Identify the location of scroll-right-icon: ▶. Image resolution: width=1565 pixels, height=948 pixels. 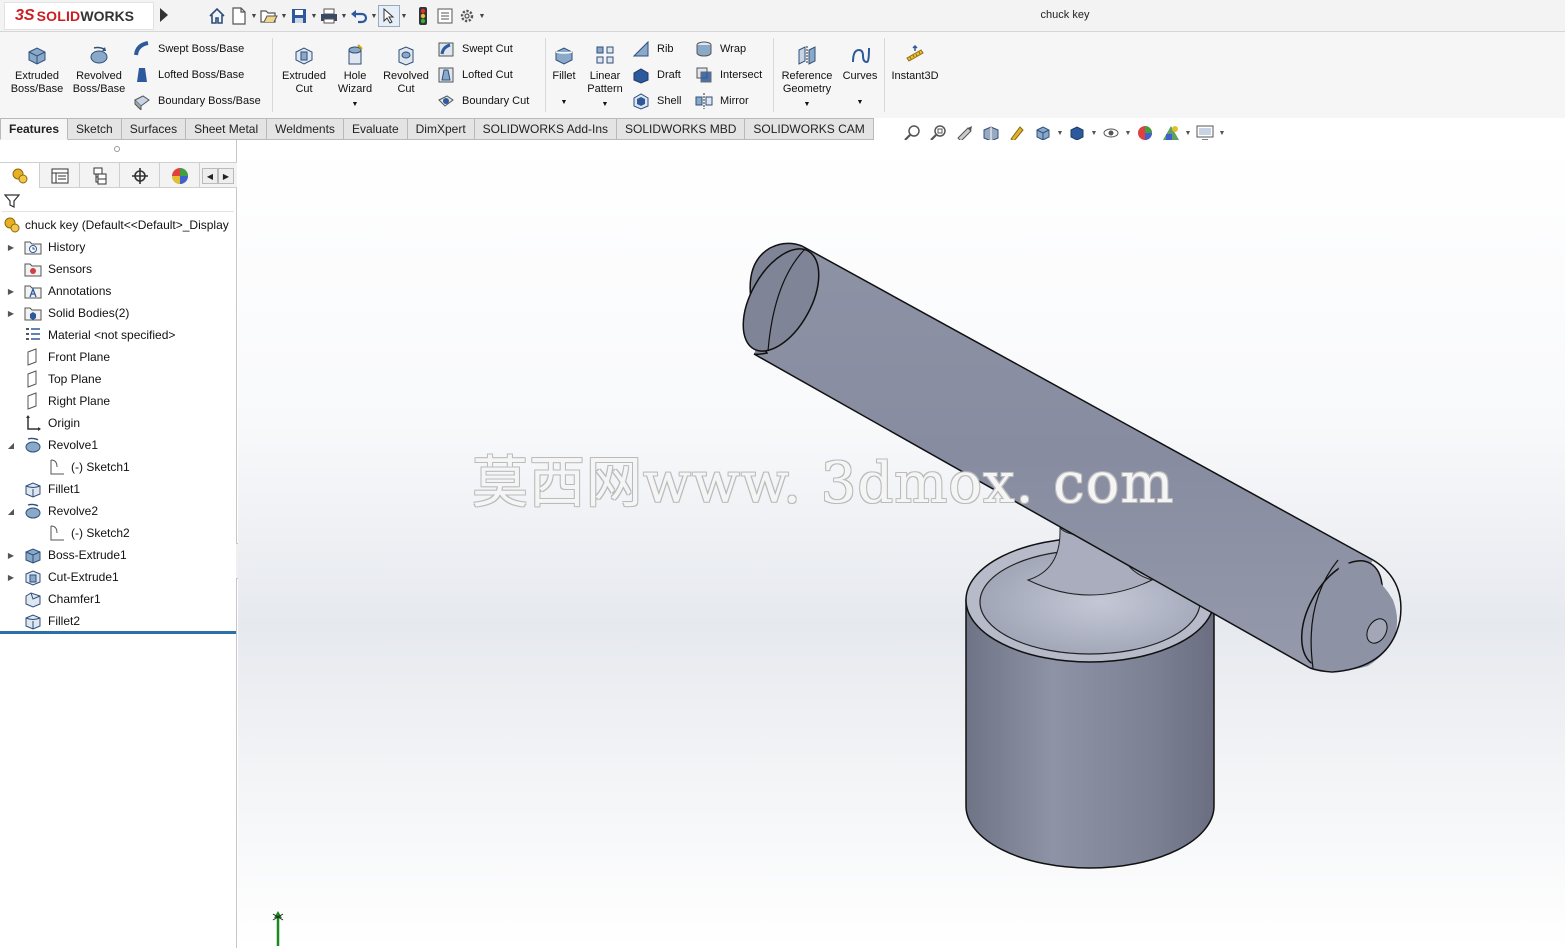
(226, 176).